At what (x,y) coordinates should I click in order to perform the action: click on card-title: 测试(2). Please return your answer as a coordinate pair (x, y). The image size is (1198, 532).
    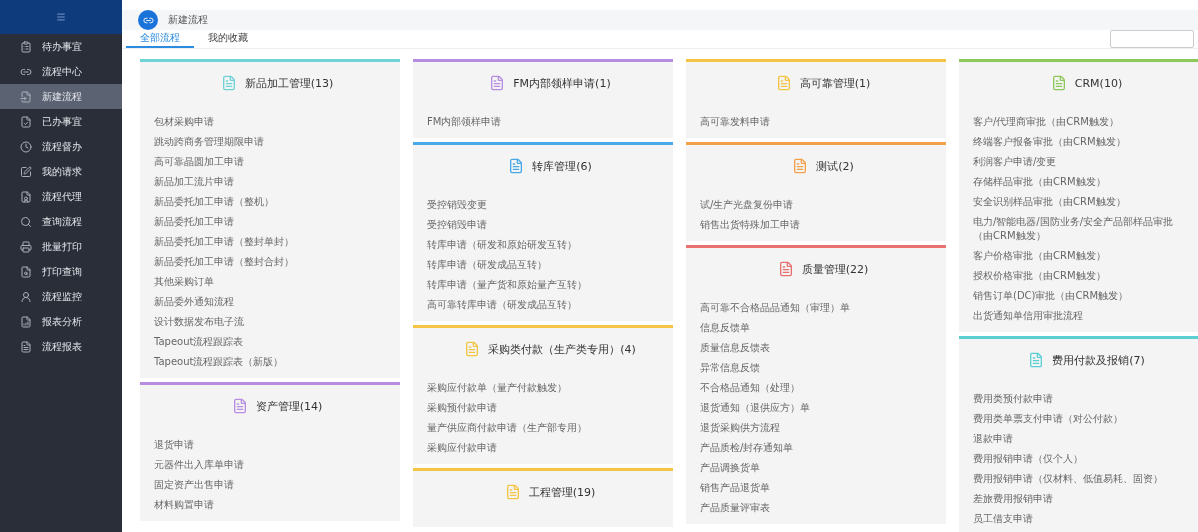
    Looking at the image, I should click on (835, 166).